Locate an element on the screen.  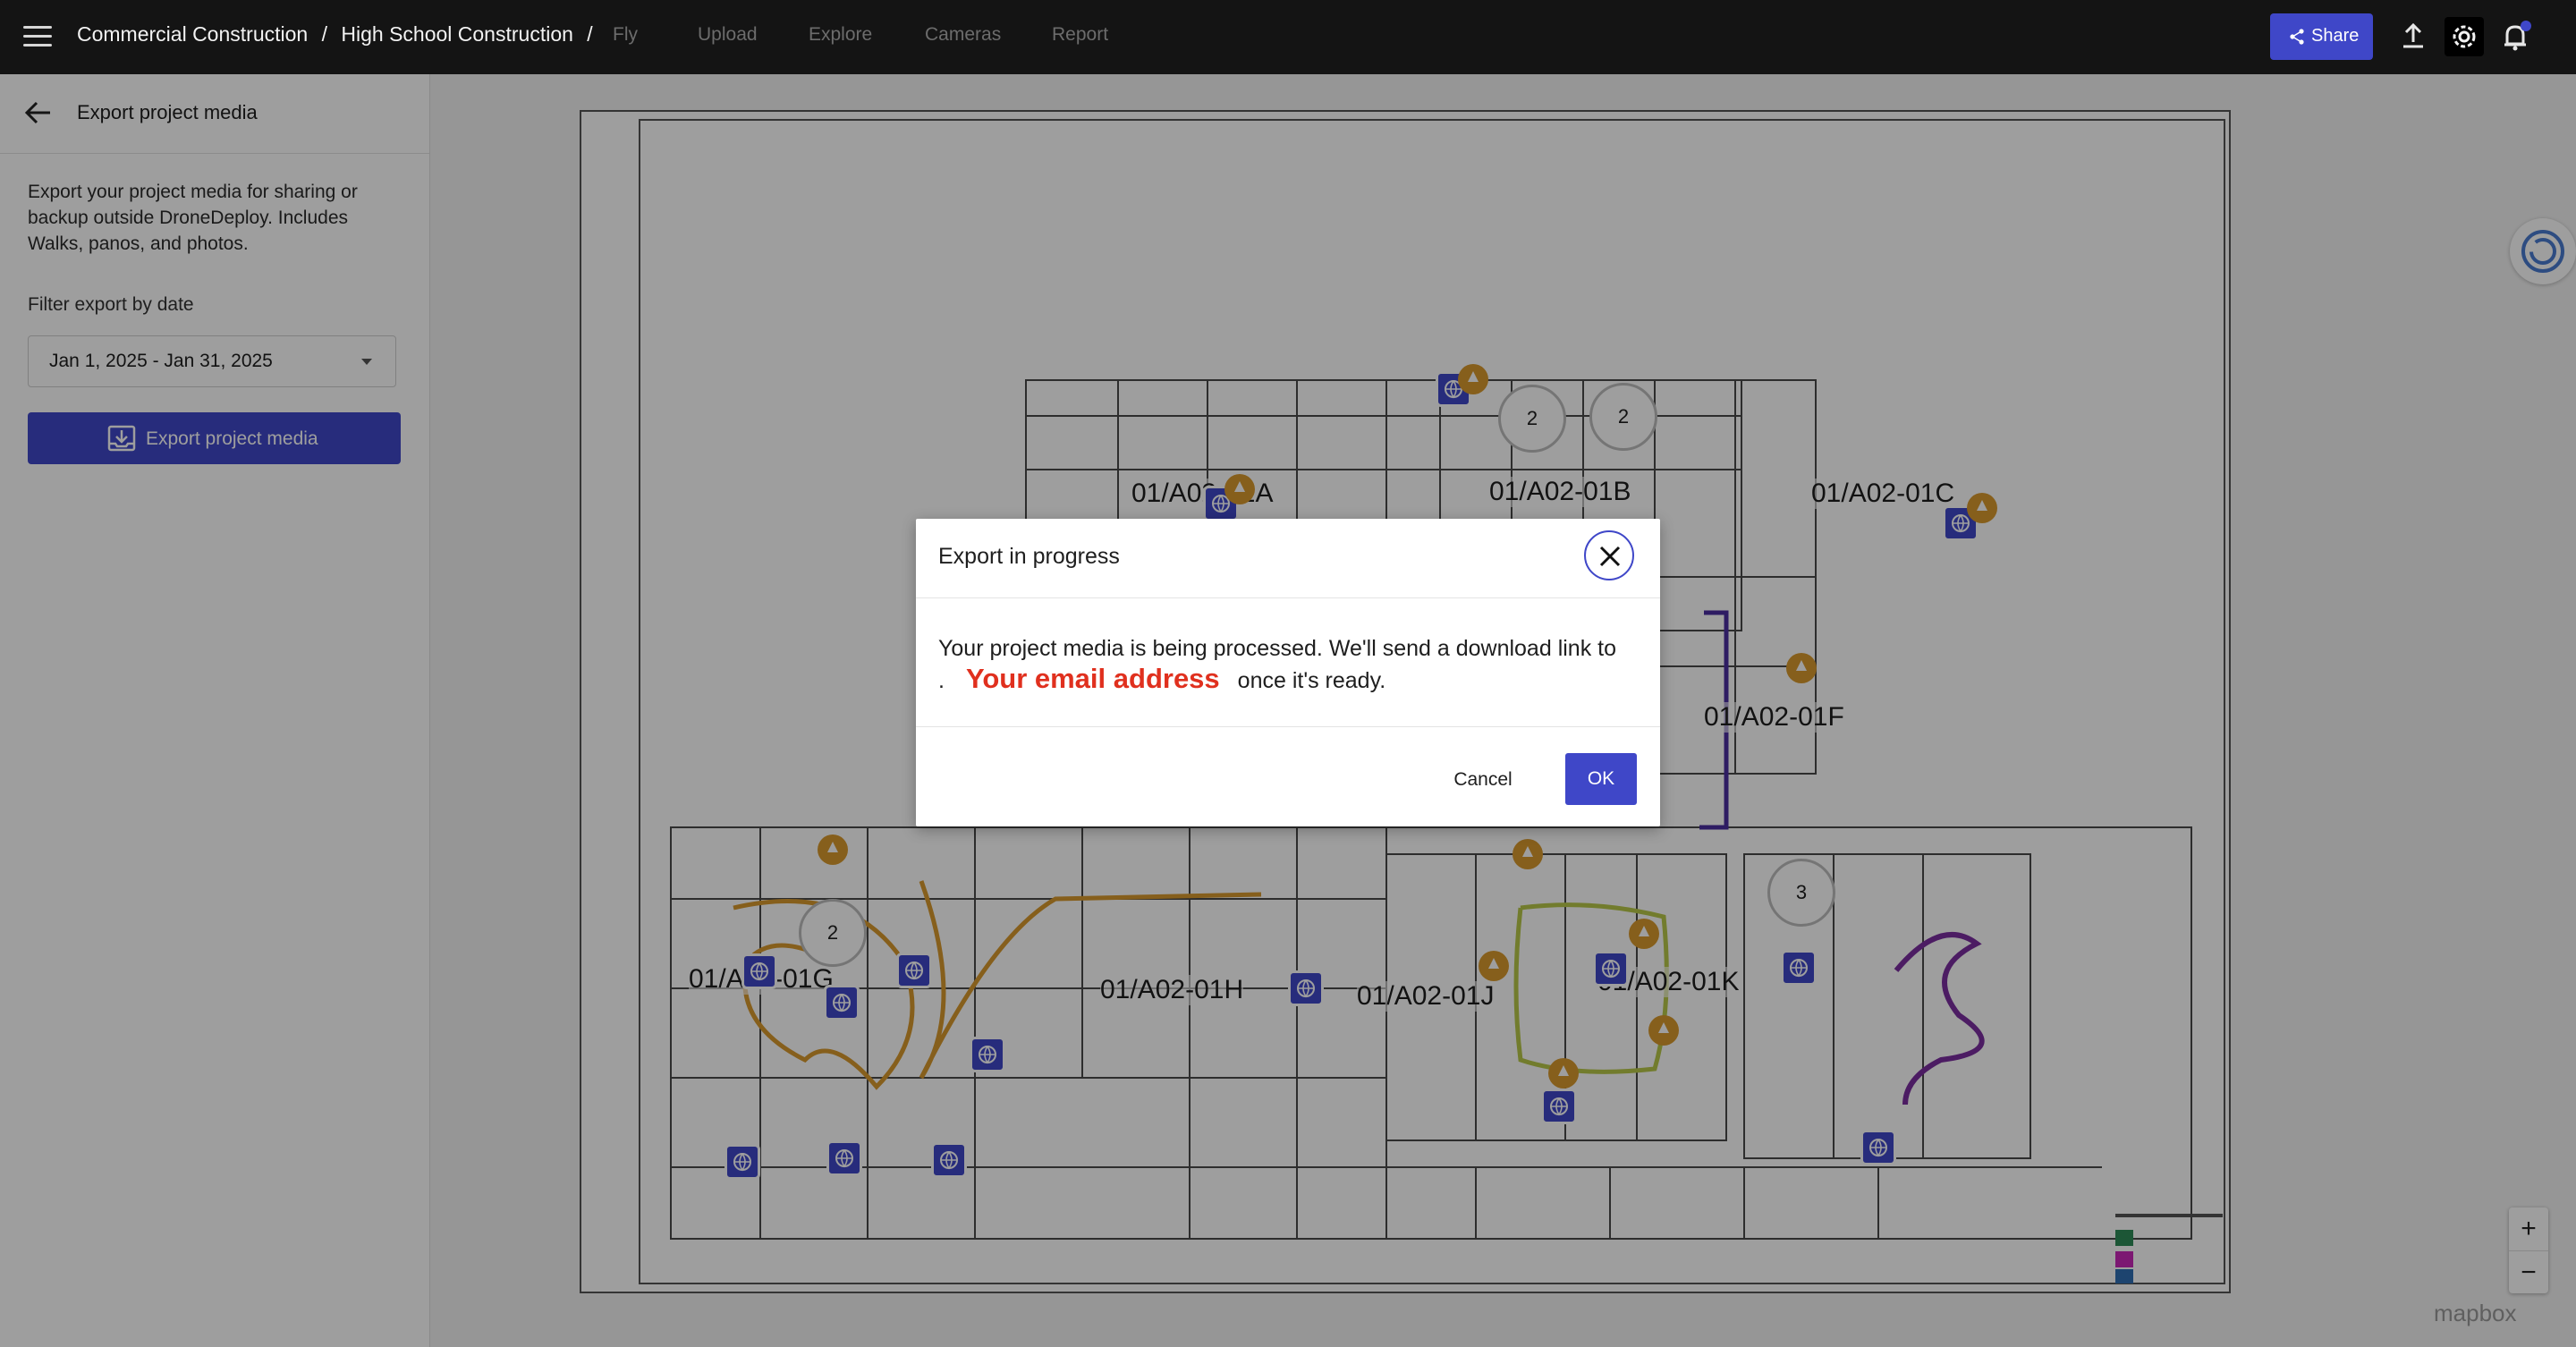
nav-upload: Upload is located at coordinates (728, 35).